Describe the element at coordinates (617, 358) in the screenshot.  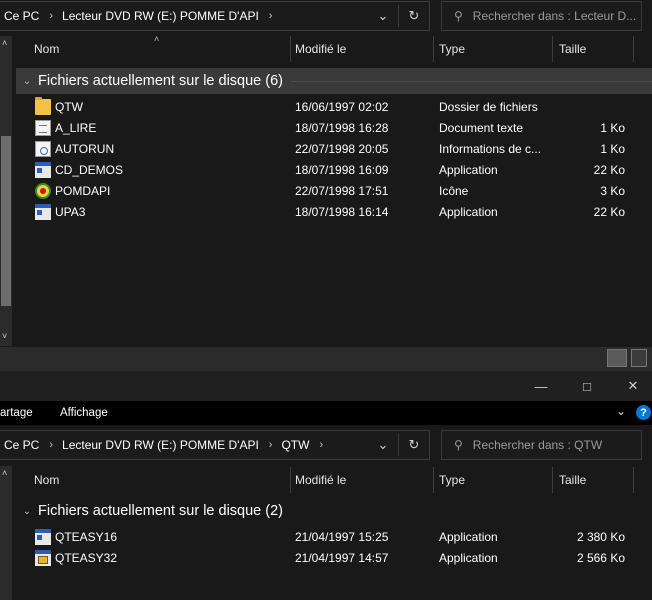
I see `details-view-icon` at that location.